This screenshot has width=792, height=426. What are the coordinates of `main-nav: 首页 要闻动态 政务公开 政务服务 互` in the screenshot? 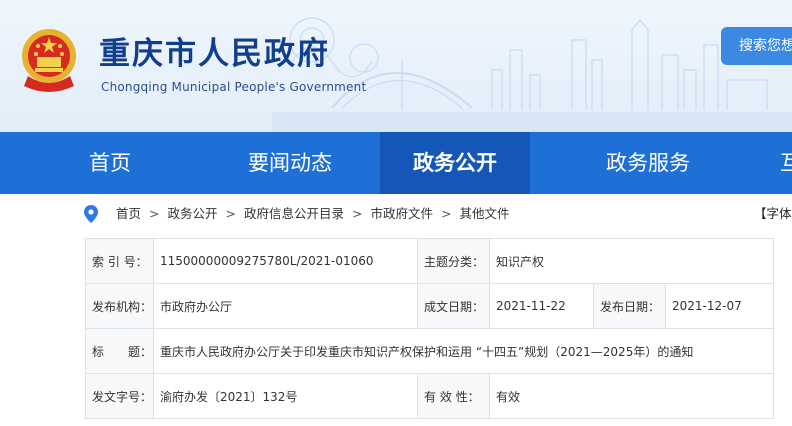 It's located at (396, 163).